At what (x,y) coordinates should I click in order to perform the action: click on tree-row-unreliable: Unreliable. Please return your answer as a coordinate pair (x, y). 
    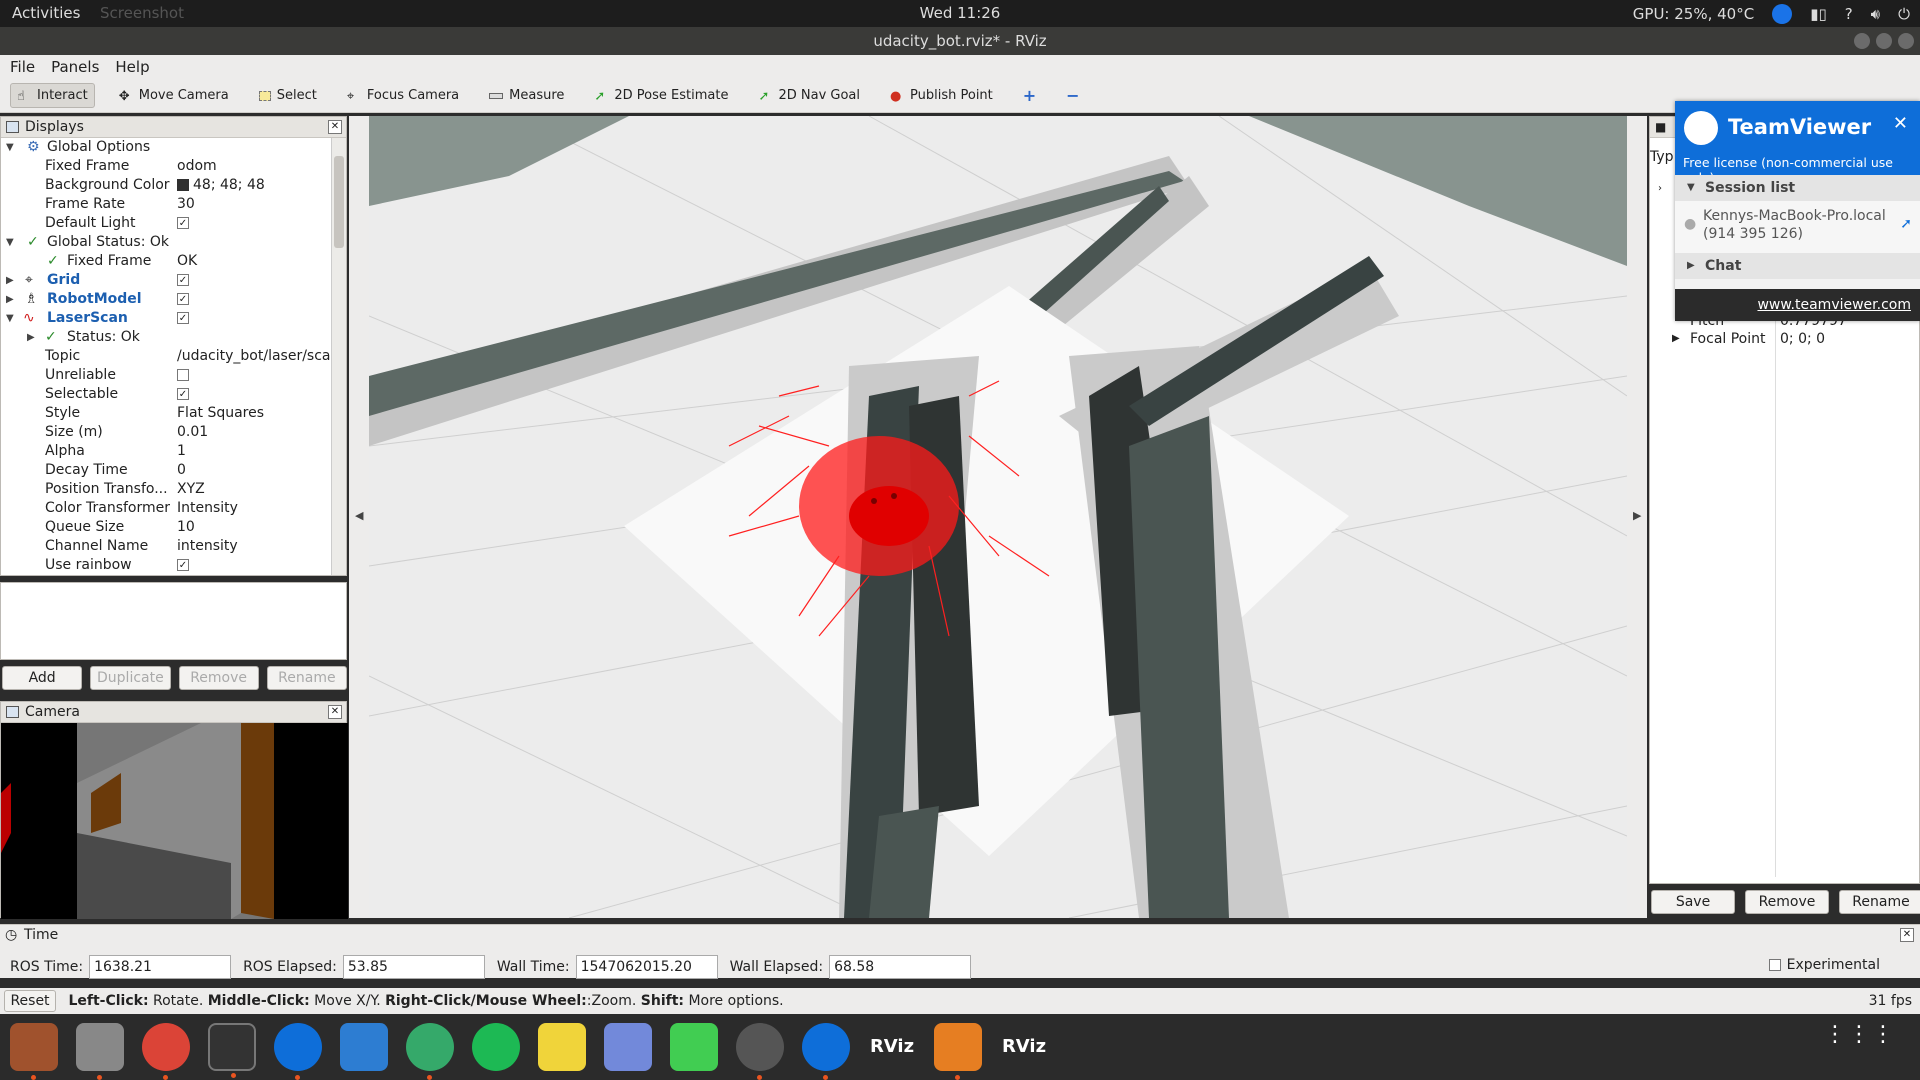
    Looking at the image, I should click on (166, 375).